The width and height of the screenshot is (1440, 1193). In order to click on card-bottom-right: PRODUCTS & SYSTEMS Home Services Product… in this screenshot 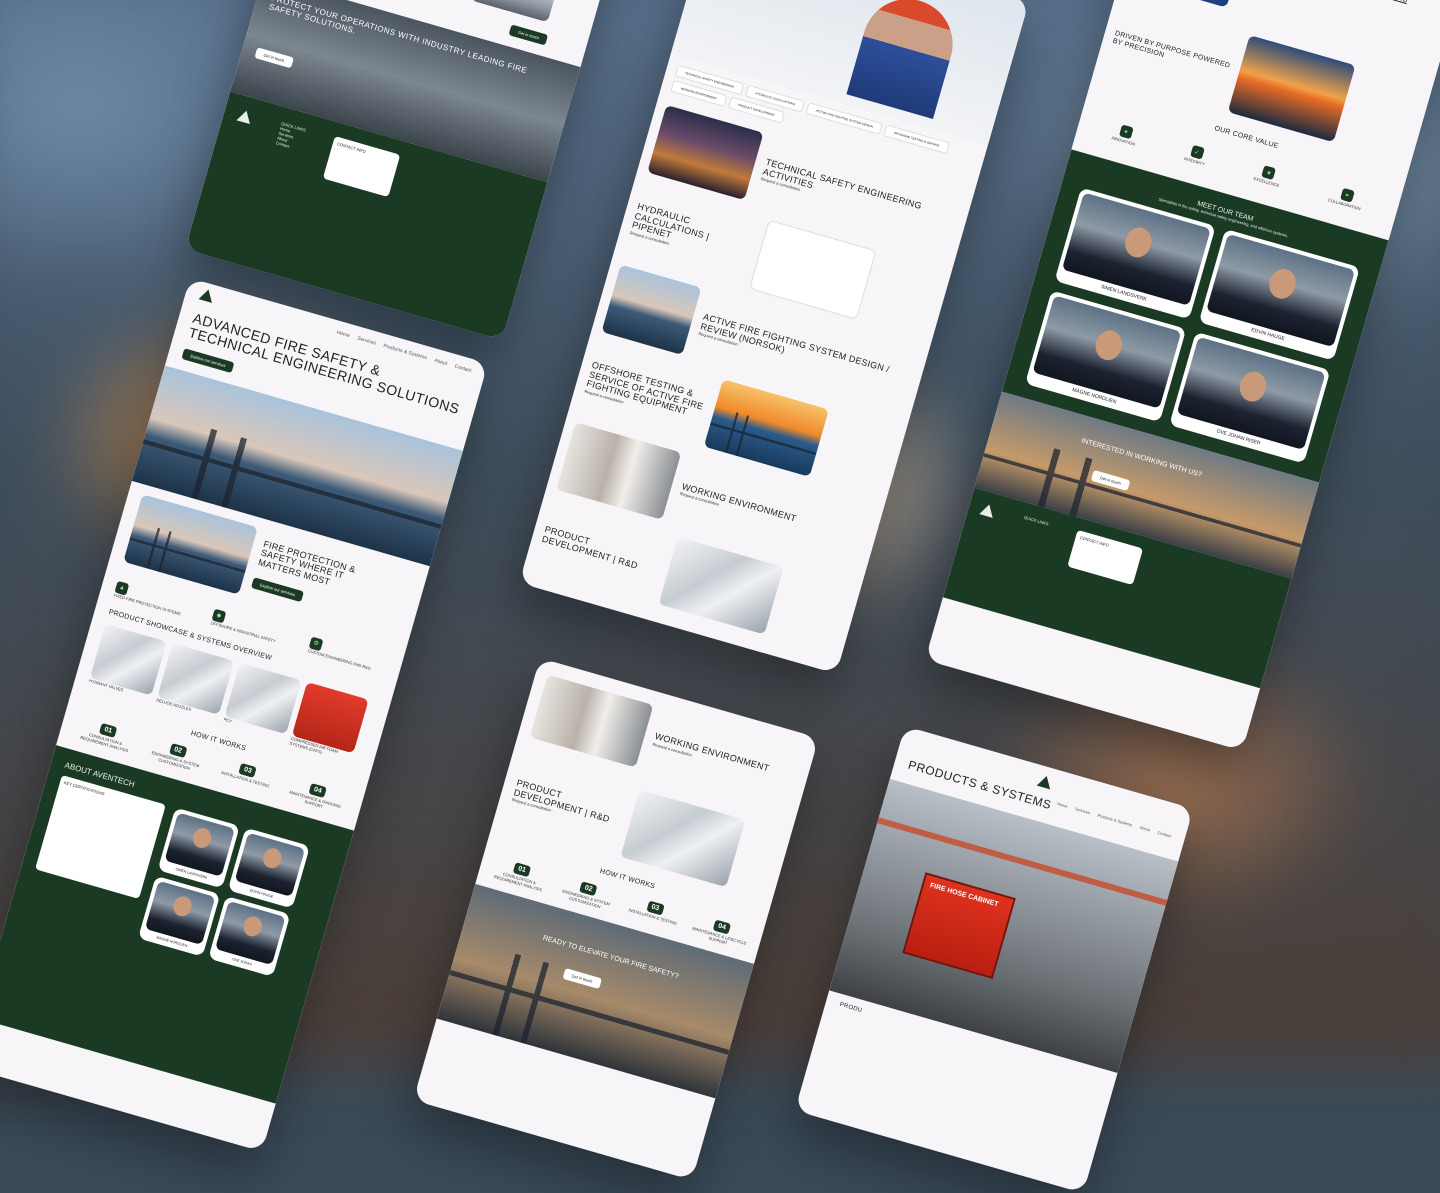, I will do `click(994, 959)`.